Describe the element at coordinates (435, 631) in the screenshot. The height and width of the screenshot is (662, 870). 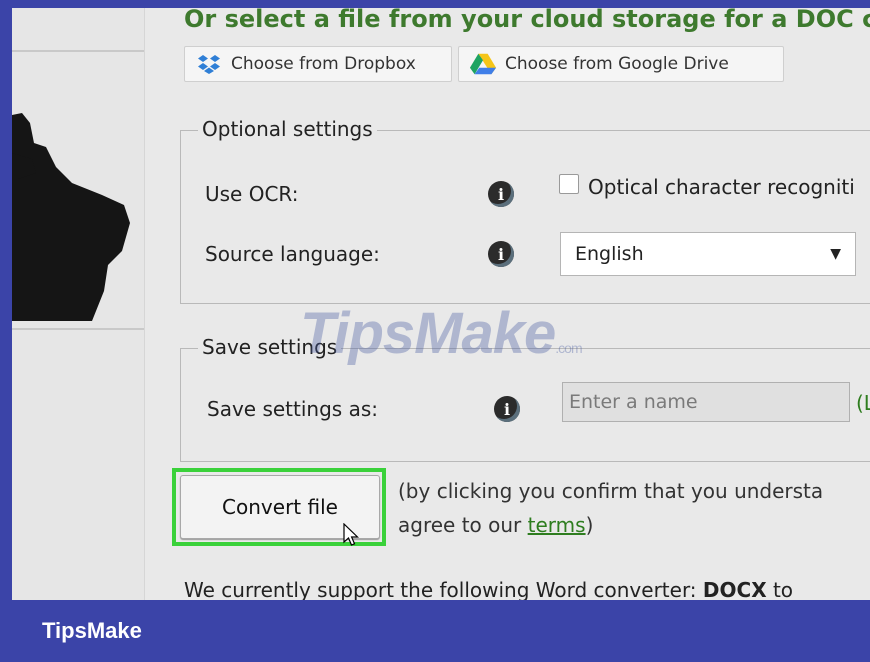
I see `brand-footer-bar: TipsMake` at that location.